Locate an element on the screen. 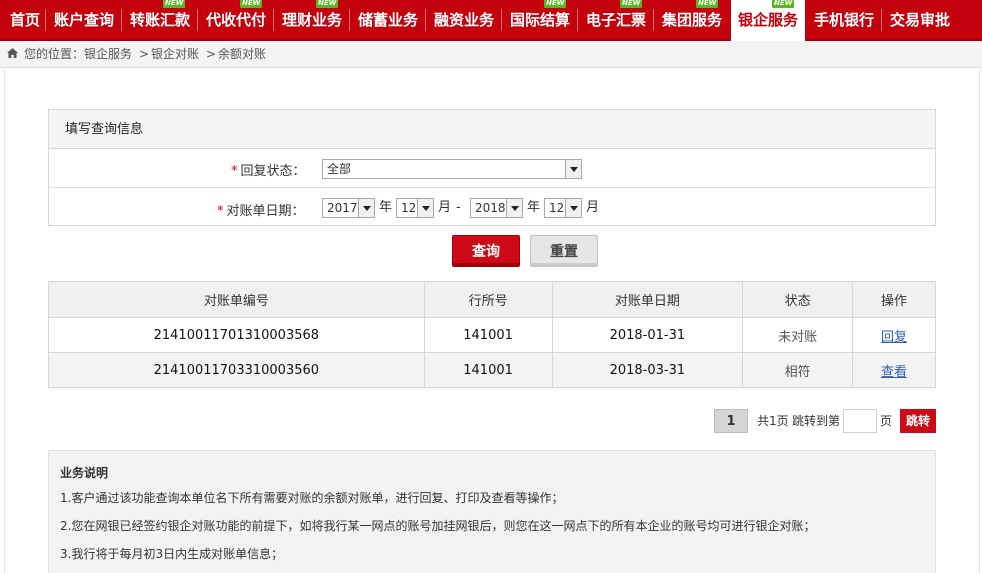  statement-date-cell: 2018-01-31 is located at coordinates (647, 335).